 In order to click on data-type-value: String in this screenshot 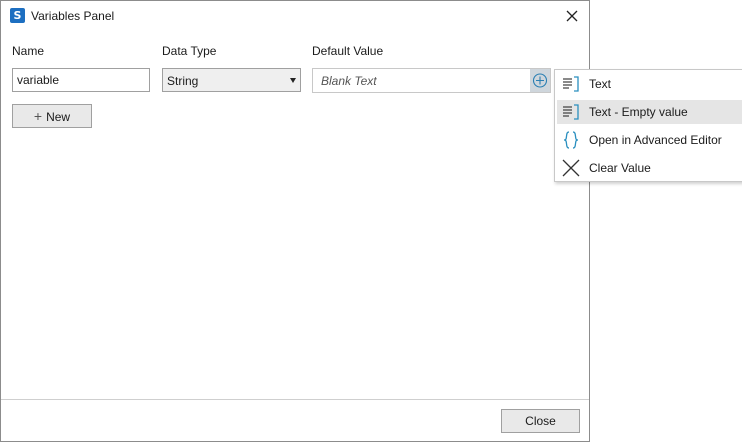, I will do `click(183, 81)`.